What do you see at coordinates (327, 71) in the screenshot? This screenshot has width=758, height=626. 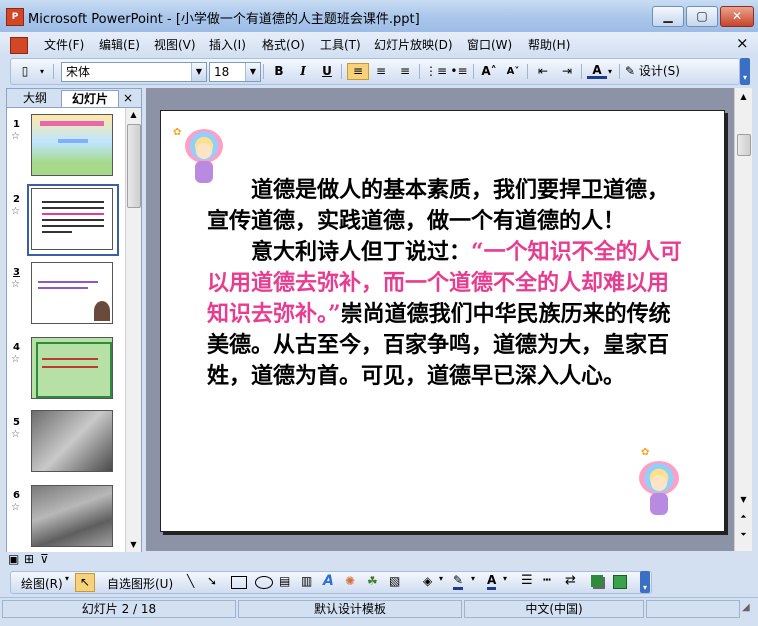 I see `underline-button: U` at bounding box center [327, 71].